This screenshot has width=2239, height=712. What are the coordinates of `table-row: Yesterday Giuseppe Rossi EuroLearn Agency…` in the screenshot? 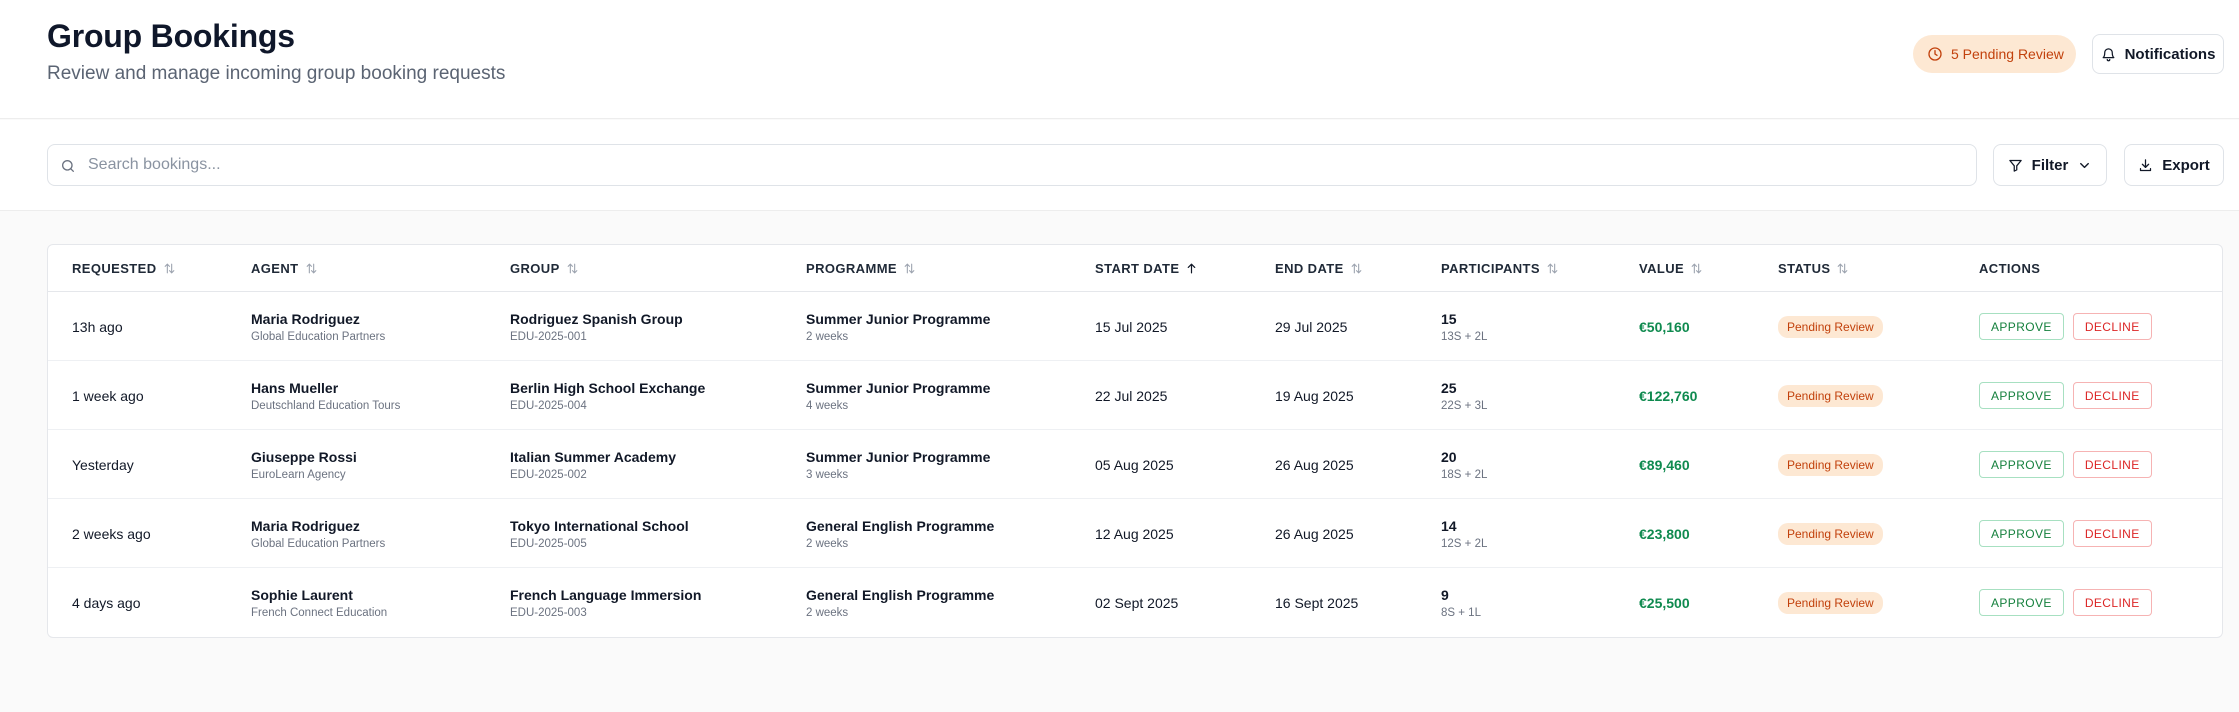 It's located at (1135, 464).